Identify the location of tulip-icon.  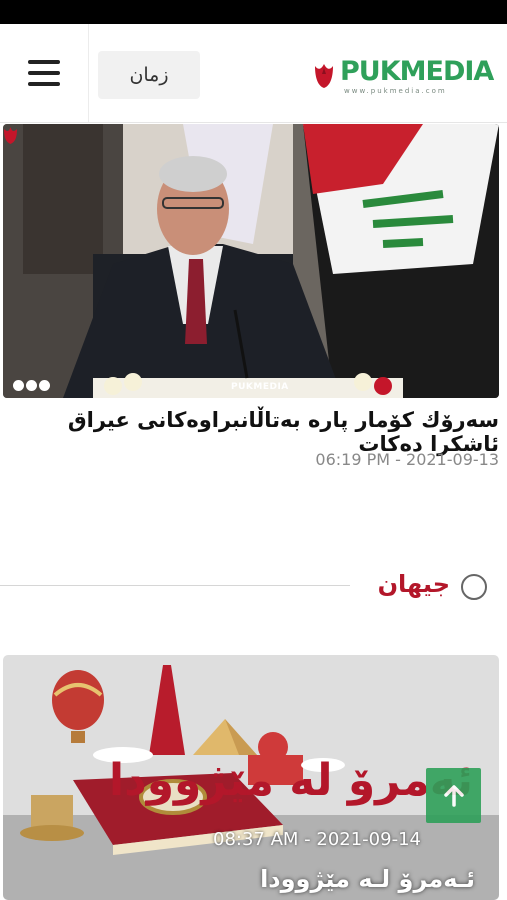
(10, 135).